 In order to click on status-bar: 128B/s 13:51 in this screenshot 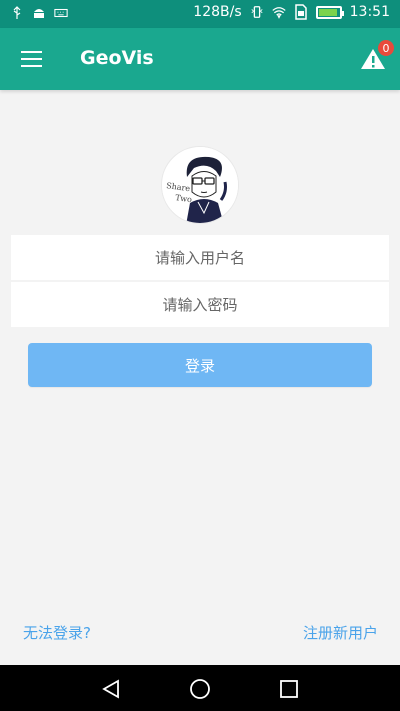, I will do `click(200, 14)`.